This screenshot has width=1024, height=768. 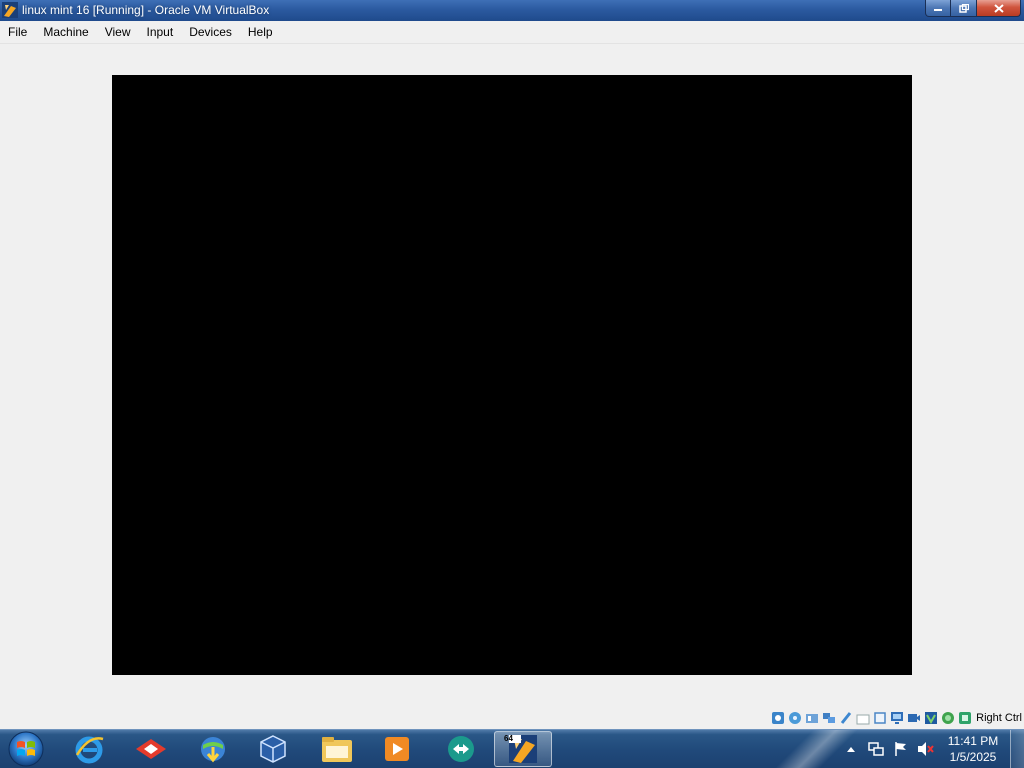 What do you see at coordinates (926, 749) in the screenshot?
I see `volume-muted-icon` at bounding box center [926, 749].